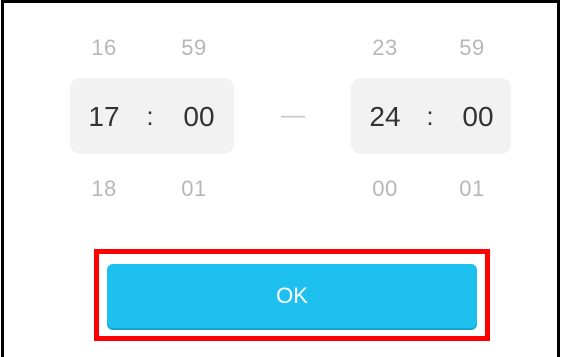 The height and width of the screenshot is (357, 563). Describe the element at coordinates (194, 189) in the screenshot. I see `start-minute-next: 01` at that location.